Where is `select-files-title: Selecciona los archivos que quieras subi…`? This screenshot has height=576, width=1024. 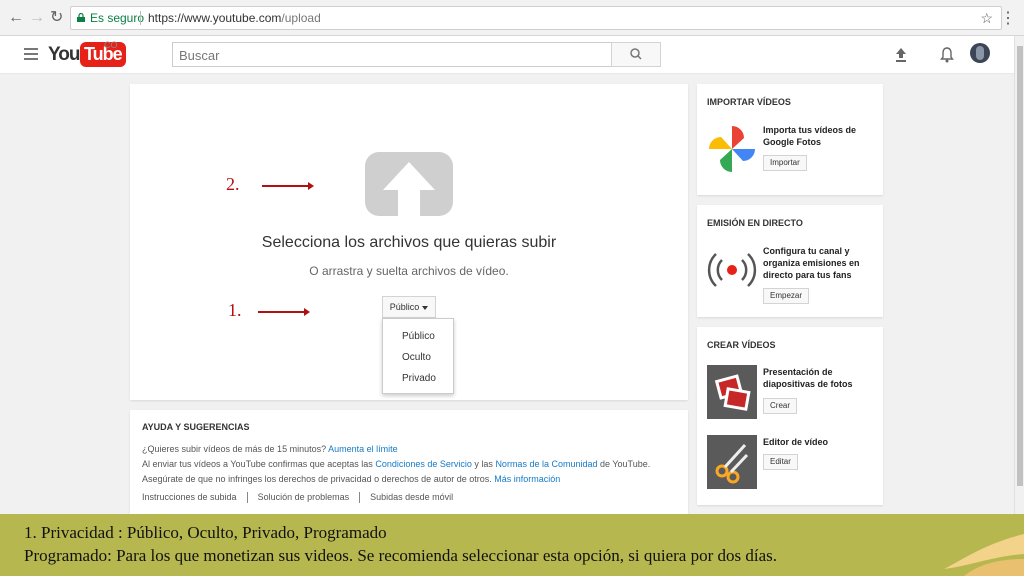 select-files-title: Selecciona los archivos que quieras subi… is located at coordinates (409, 243).